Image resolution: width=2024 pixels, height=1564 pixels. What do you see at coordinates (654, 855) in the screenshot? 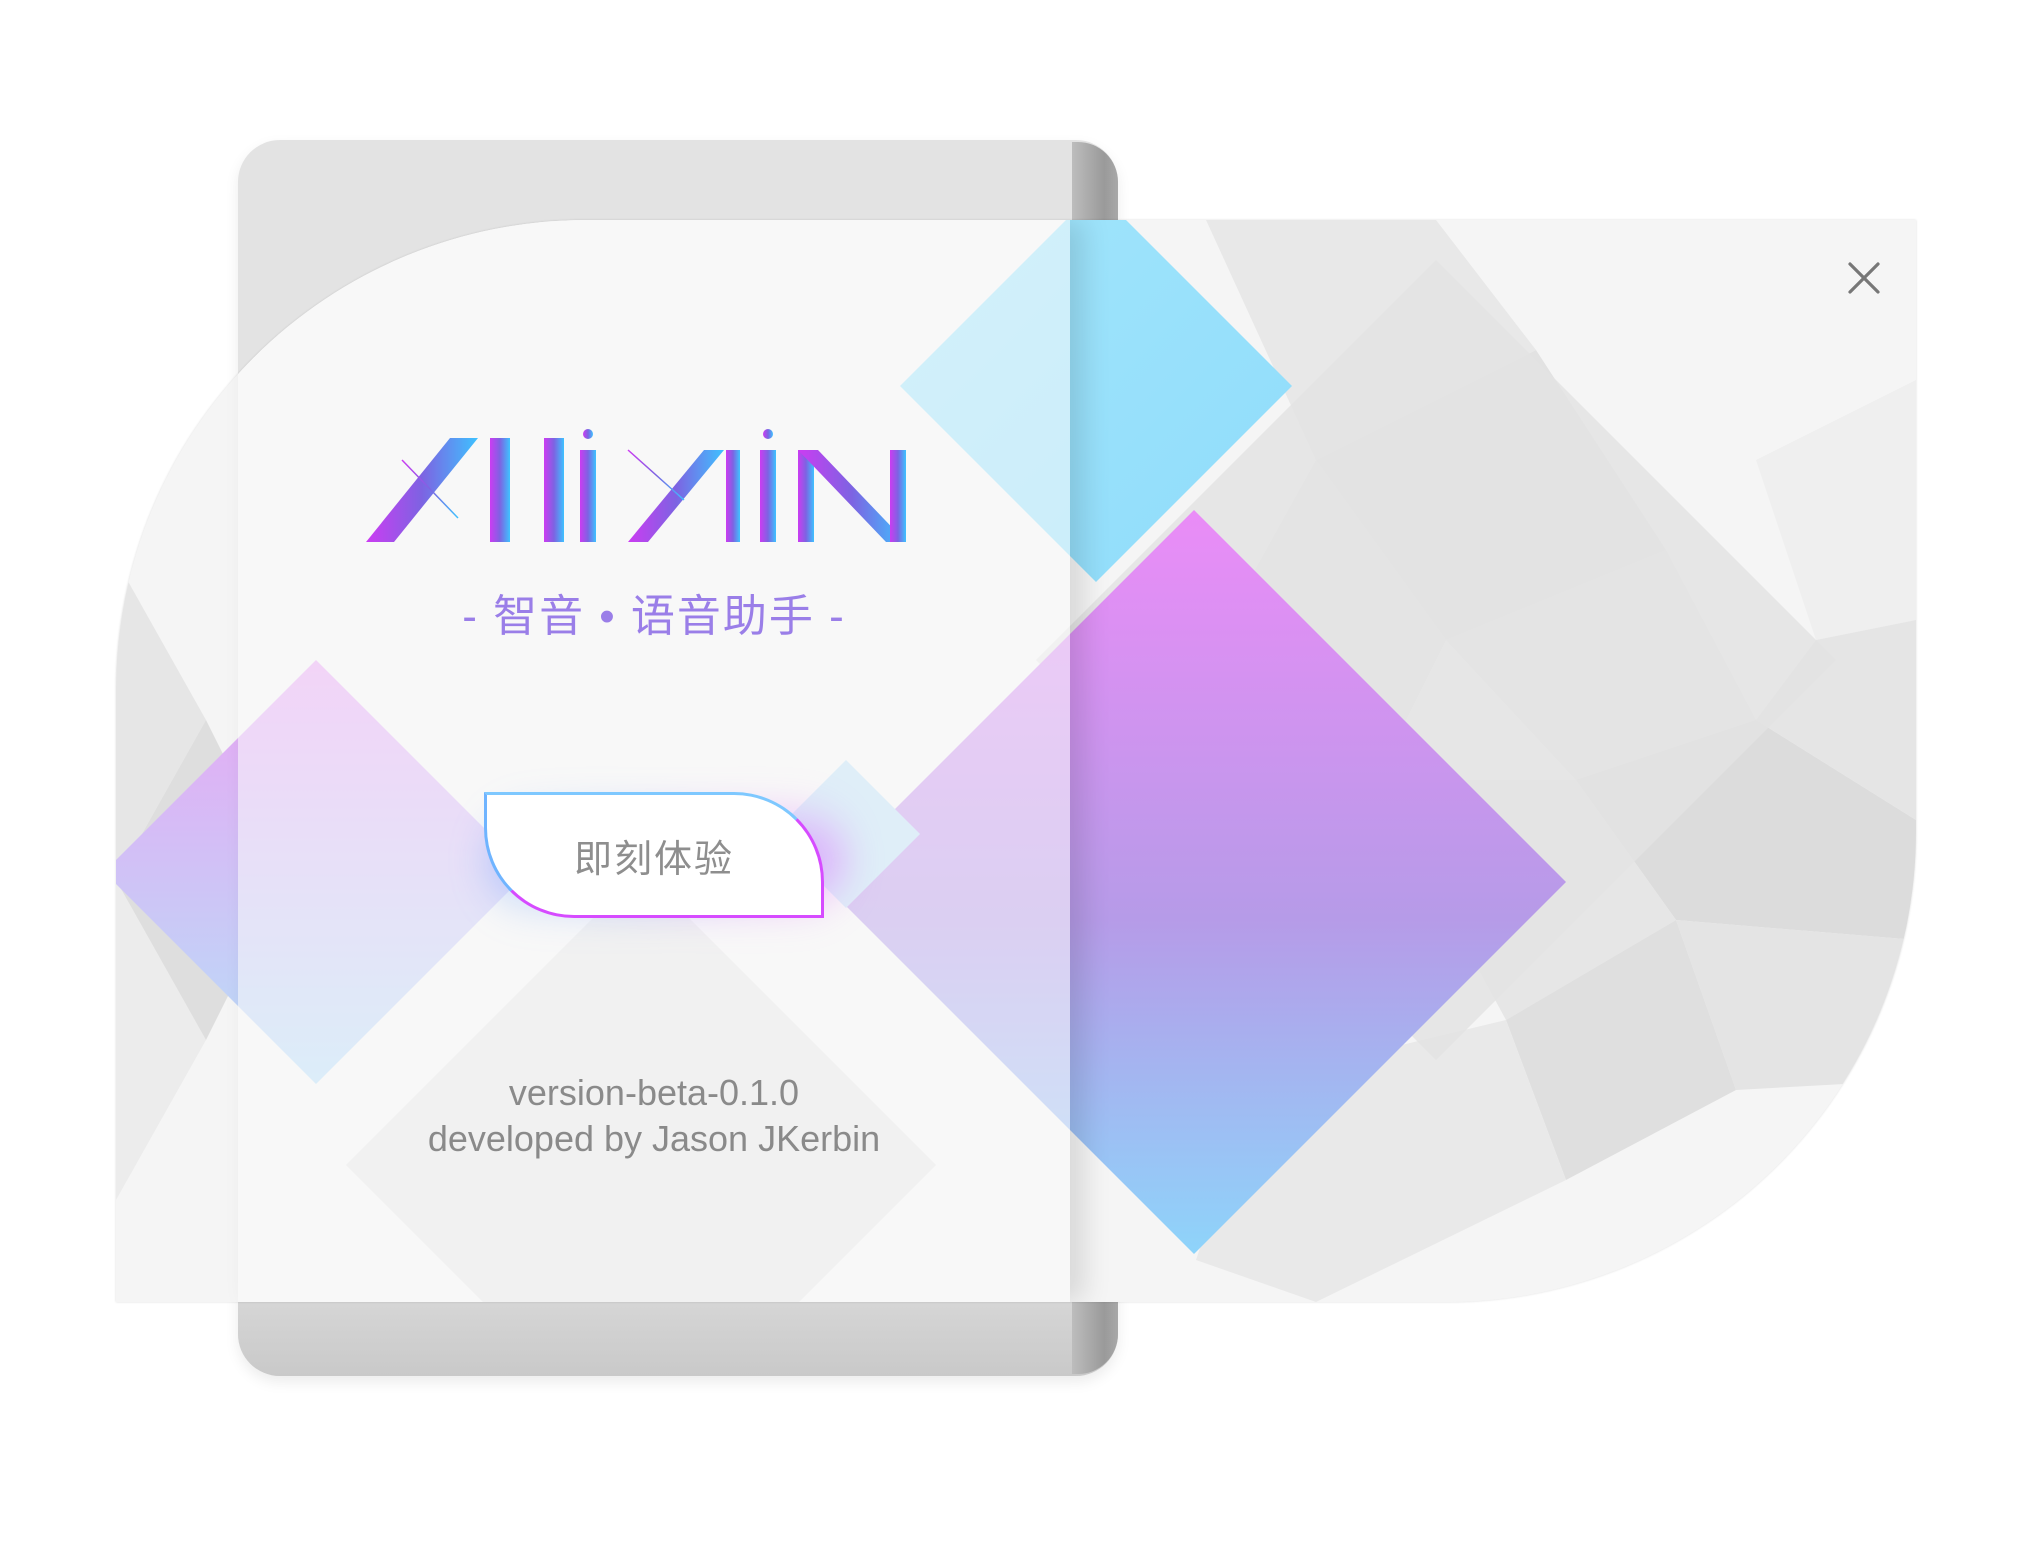
I see `start-experience-button: 即刻体验` at bounding box center [654, 855].